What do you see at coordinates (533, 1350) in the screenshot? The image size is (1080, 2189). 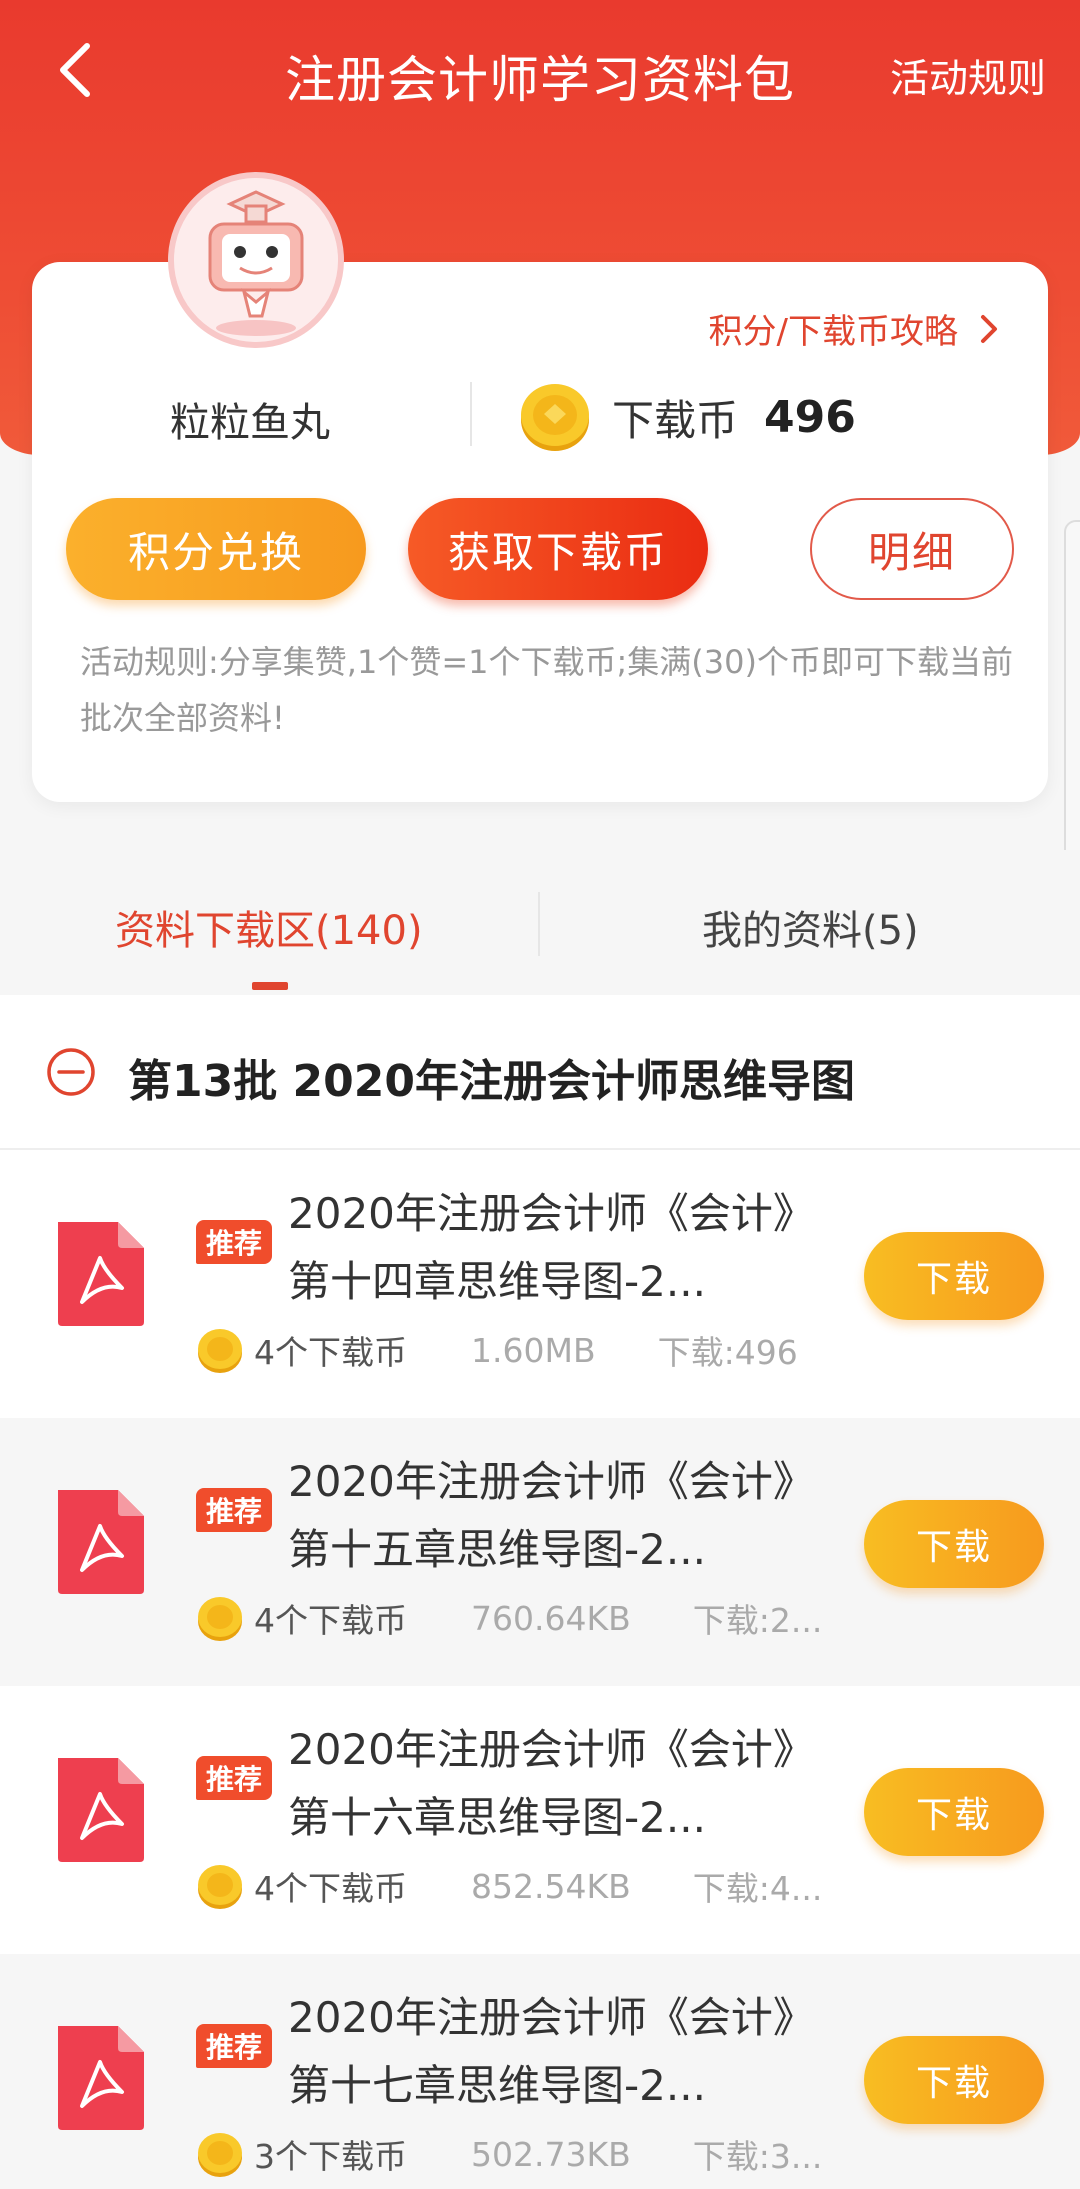 I see `item-size: 1.60MB` at bounding box center [533, 1350].